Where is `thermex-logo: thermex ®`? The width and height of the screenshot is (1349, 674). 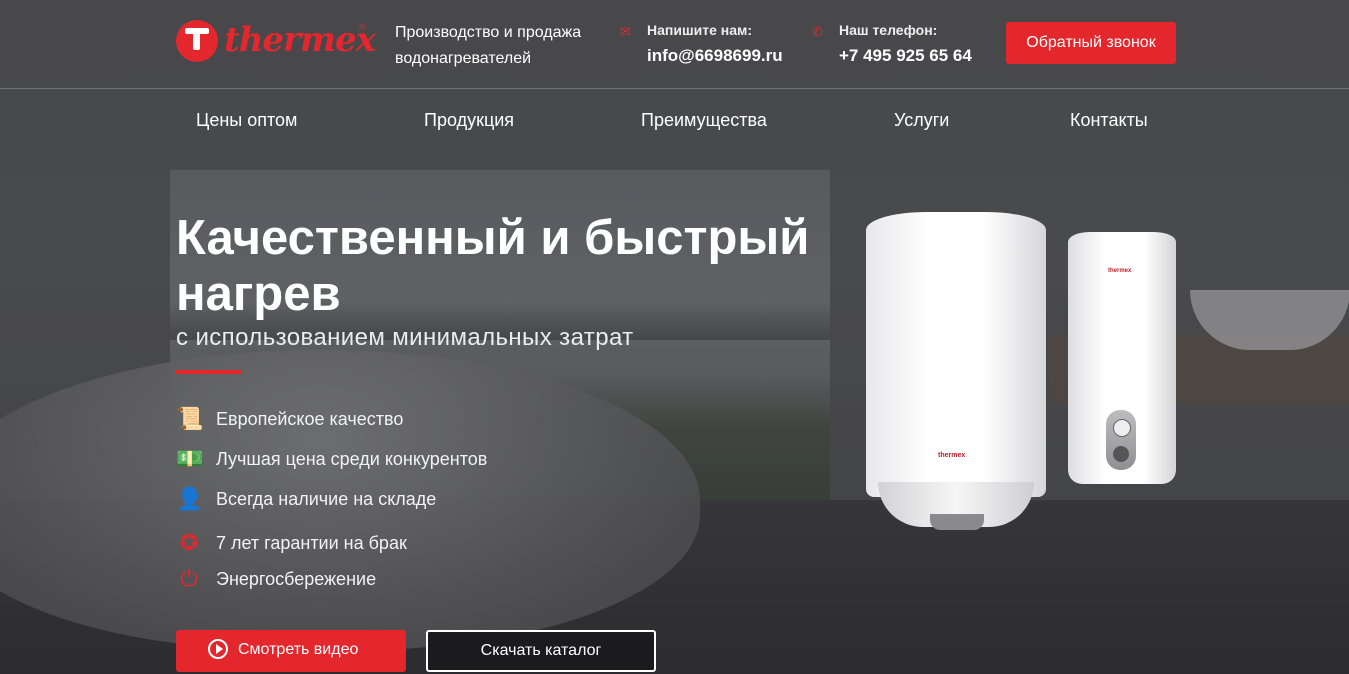
thermex-logo: thermex ® is located at coordinates (276, 41).